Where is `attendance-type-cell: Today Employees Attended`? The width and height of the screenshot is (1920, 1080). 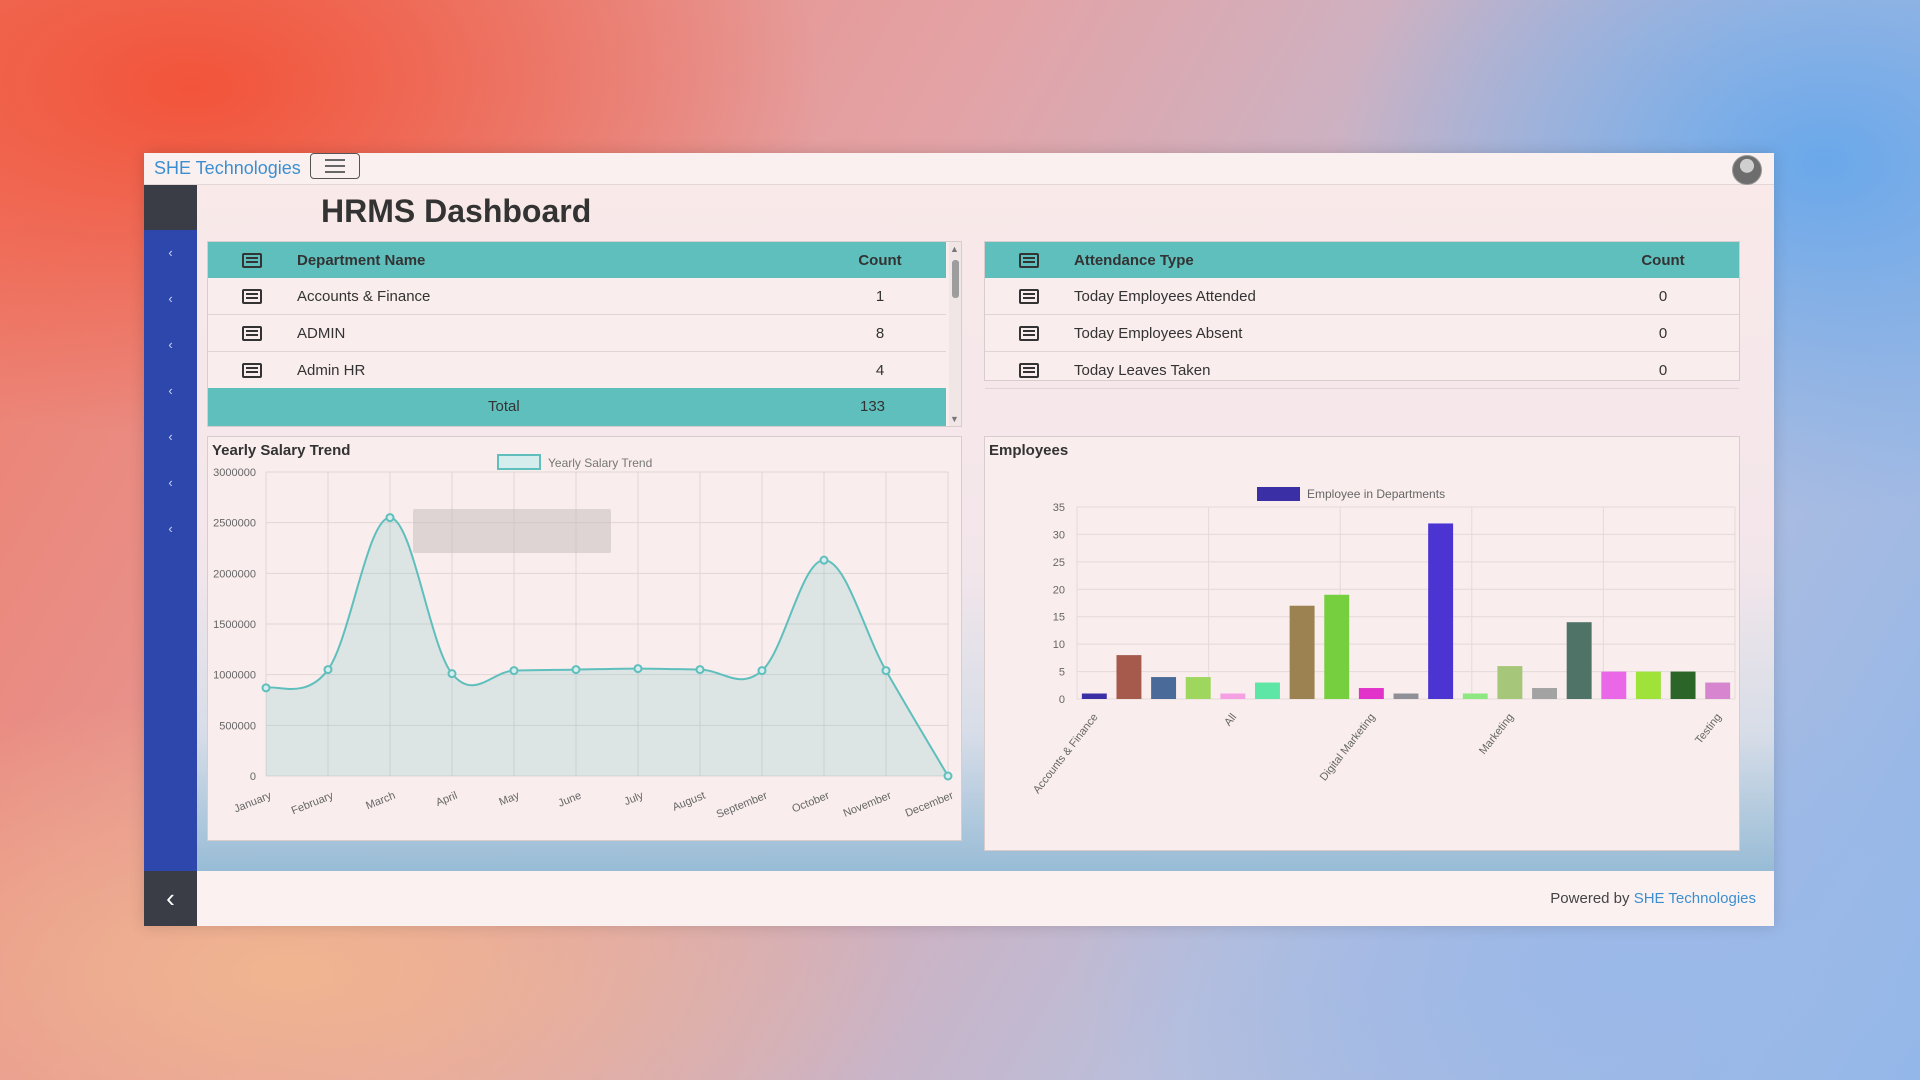 attendance-type-cell: Today Employees Attended is located at coordinates (1330, 296).